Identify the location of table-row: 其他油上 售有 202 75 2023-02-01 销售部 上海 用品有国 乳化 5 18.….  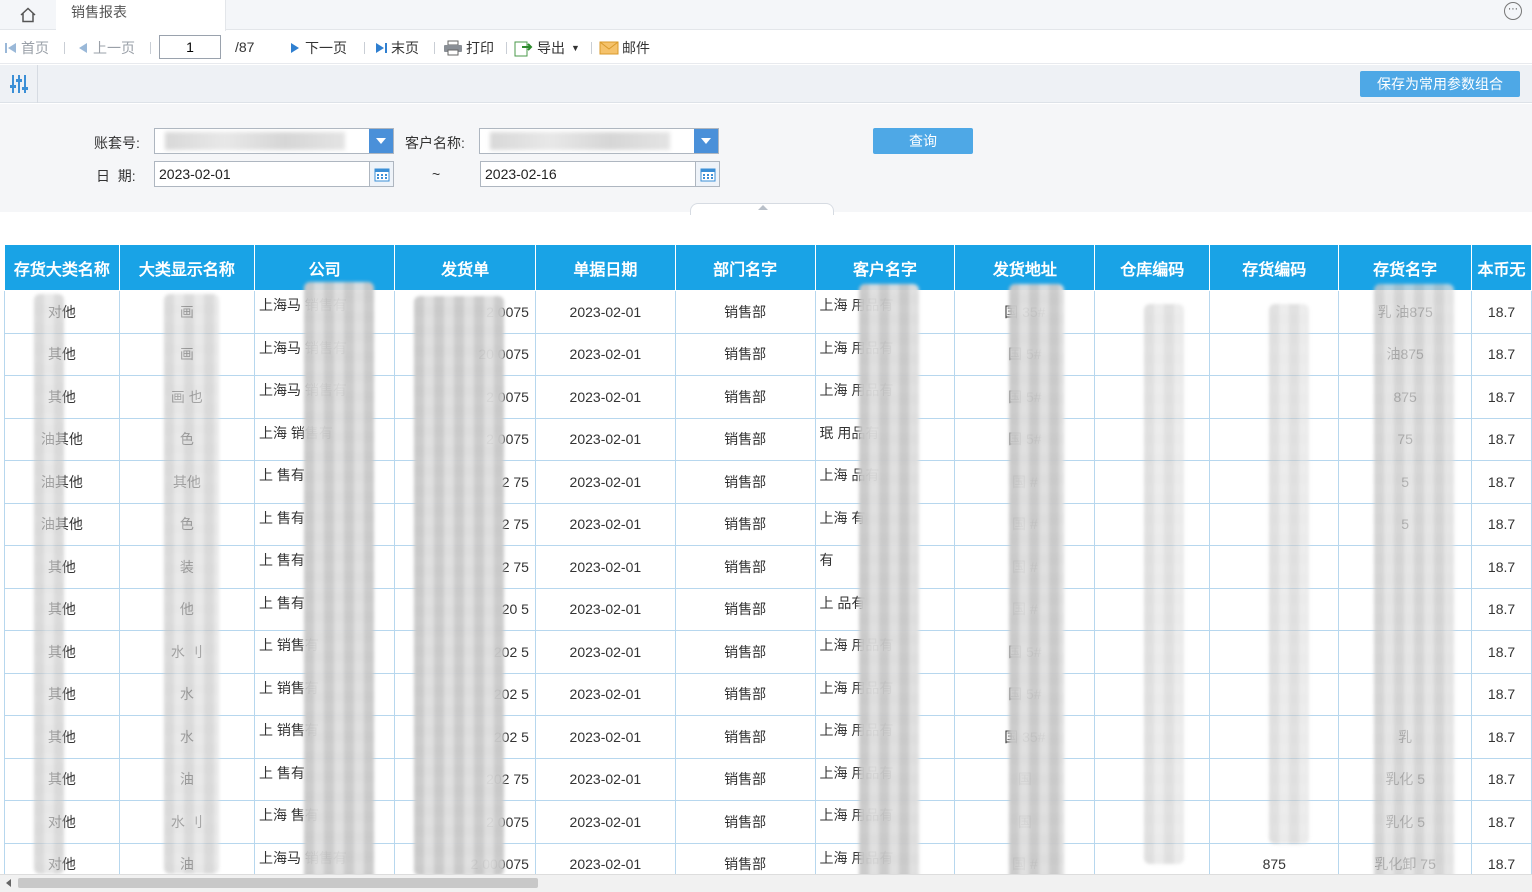
(768, 779).